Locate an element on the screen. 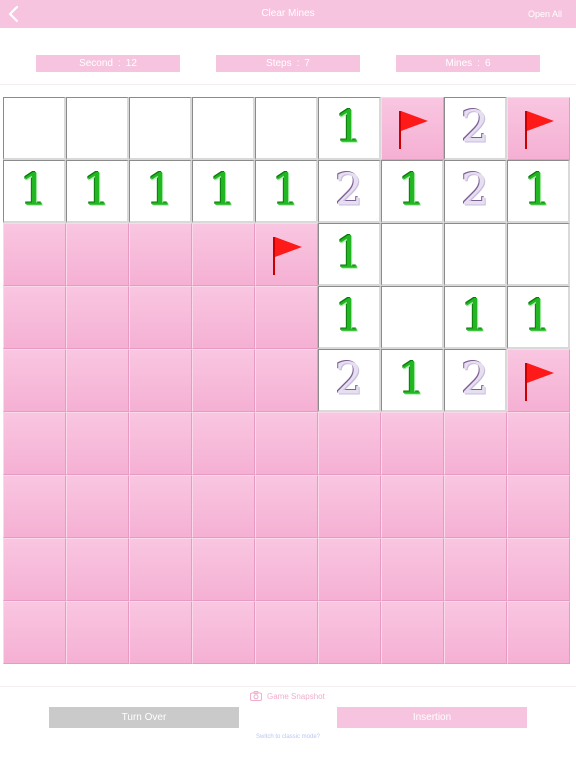 The width and height of the screenshot is (576, 768). switch-mode-link: Switch to classic mode? is located at coordinates (288, 737).